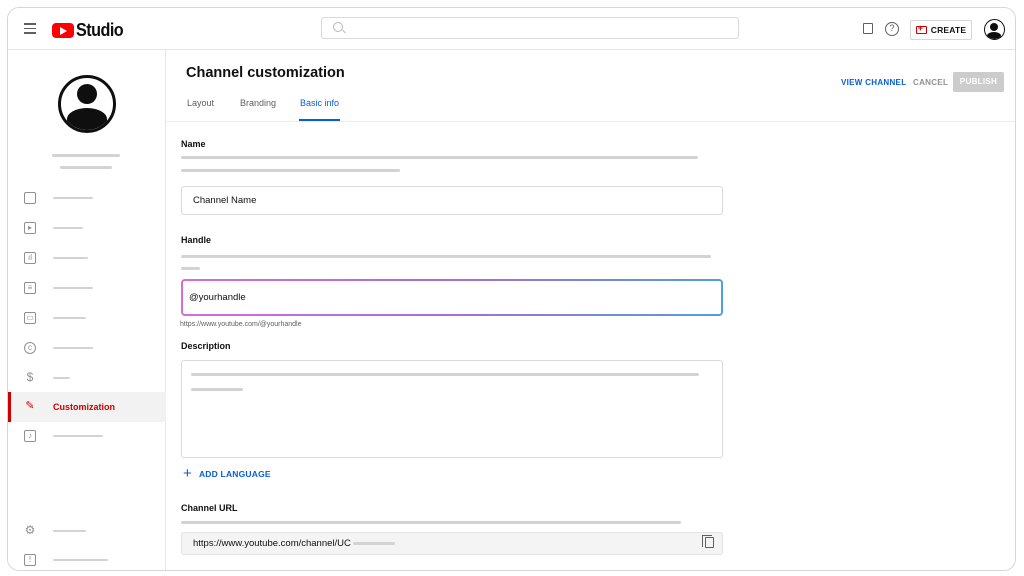 This screenshot has width=1024, height=576. Describe the element at coordinates (196, 240) in the screenshot. I see `handle-label: Handle` at that location.